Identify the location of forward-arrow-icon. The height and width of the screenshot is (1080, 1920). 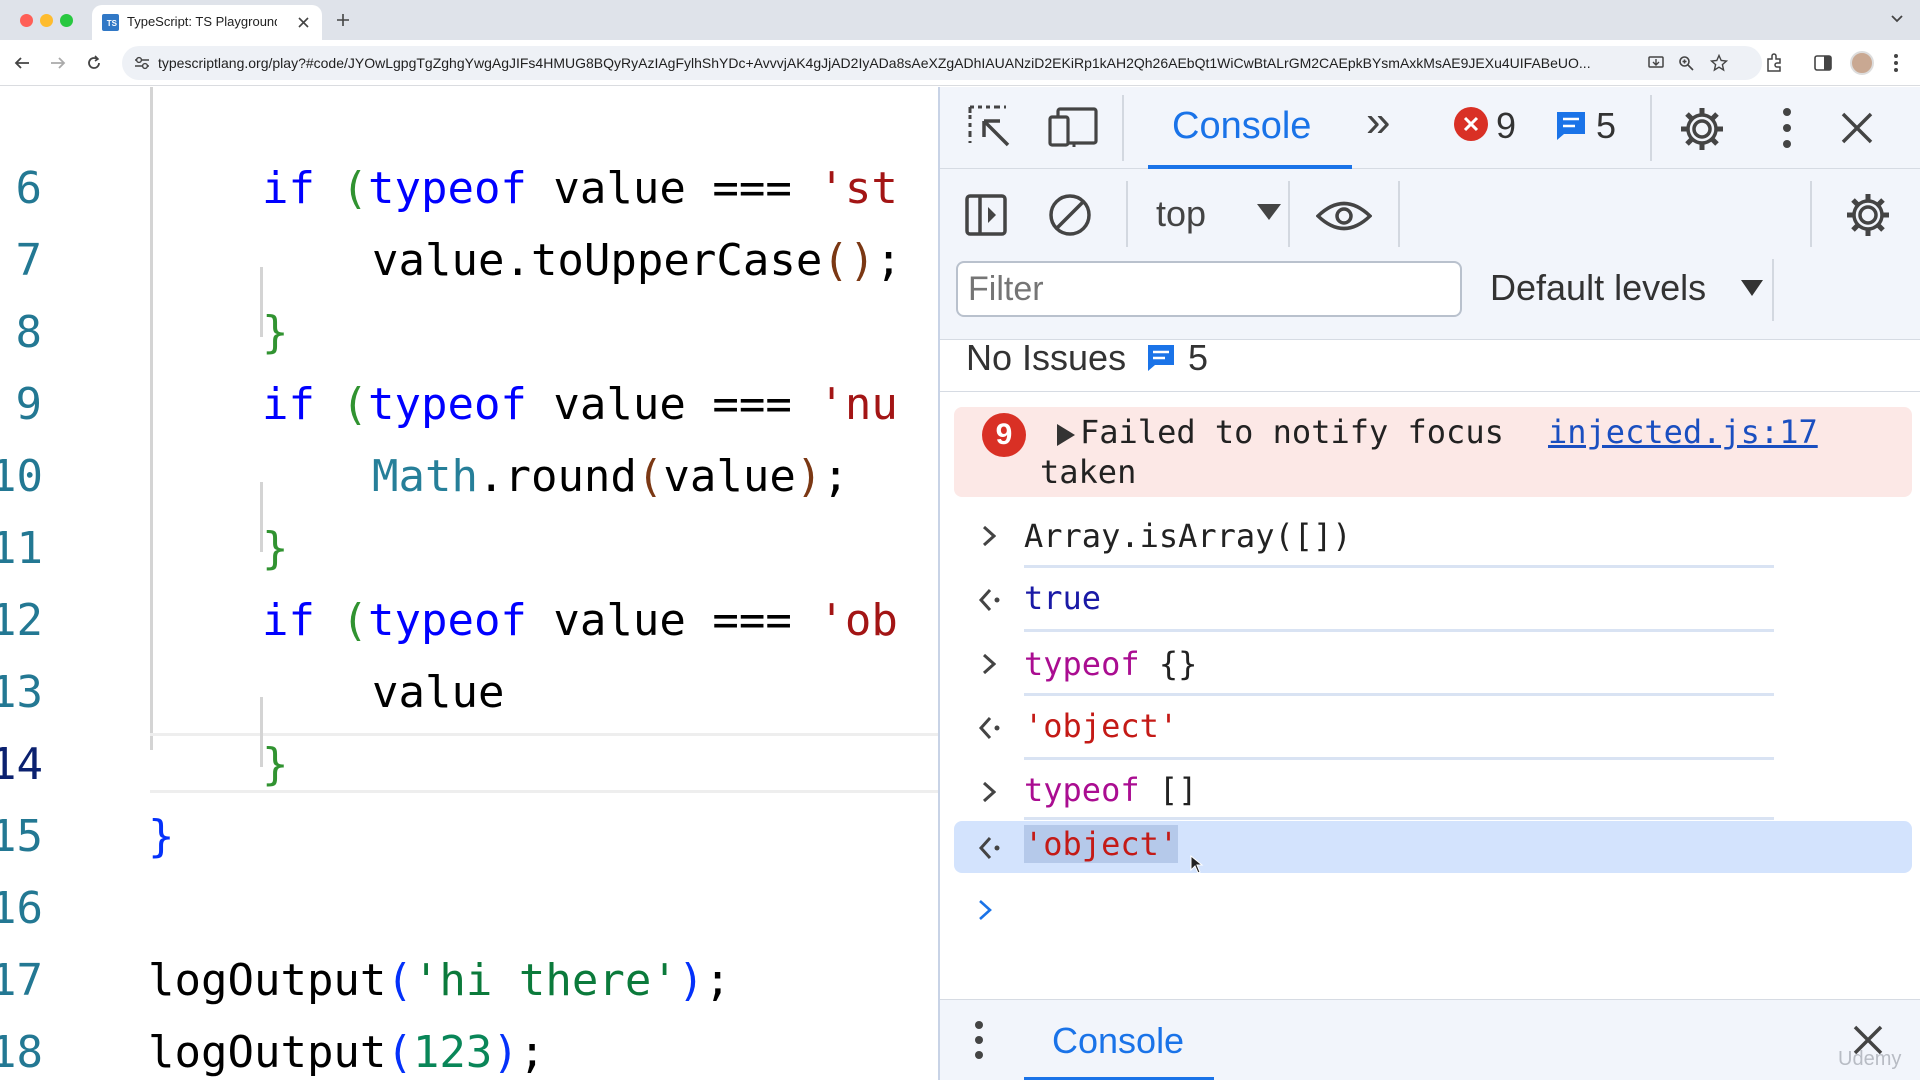
(58, 63).